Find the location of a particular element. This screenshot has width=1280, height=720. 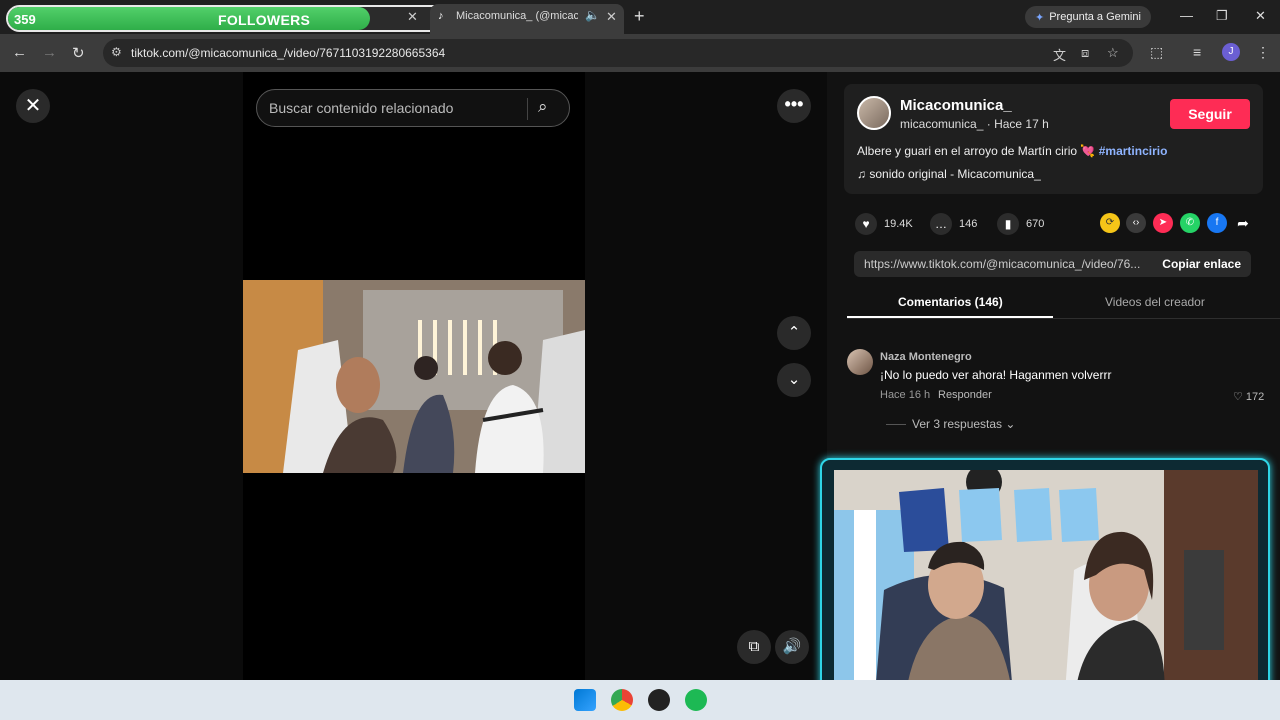

save-stat: ▮ 670 is located at coordinates (1020, 224).